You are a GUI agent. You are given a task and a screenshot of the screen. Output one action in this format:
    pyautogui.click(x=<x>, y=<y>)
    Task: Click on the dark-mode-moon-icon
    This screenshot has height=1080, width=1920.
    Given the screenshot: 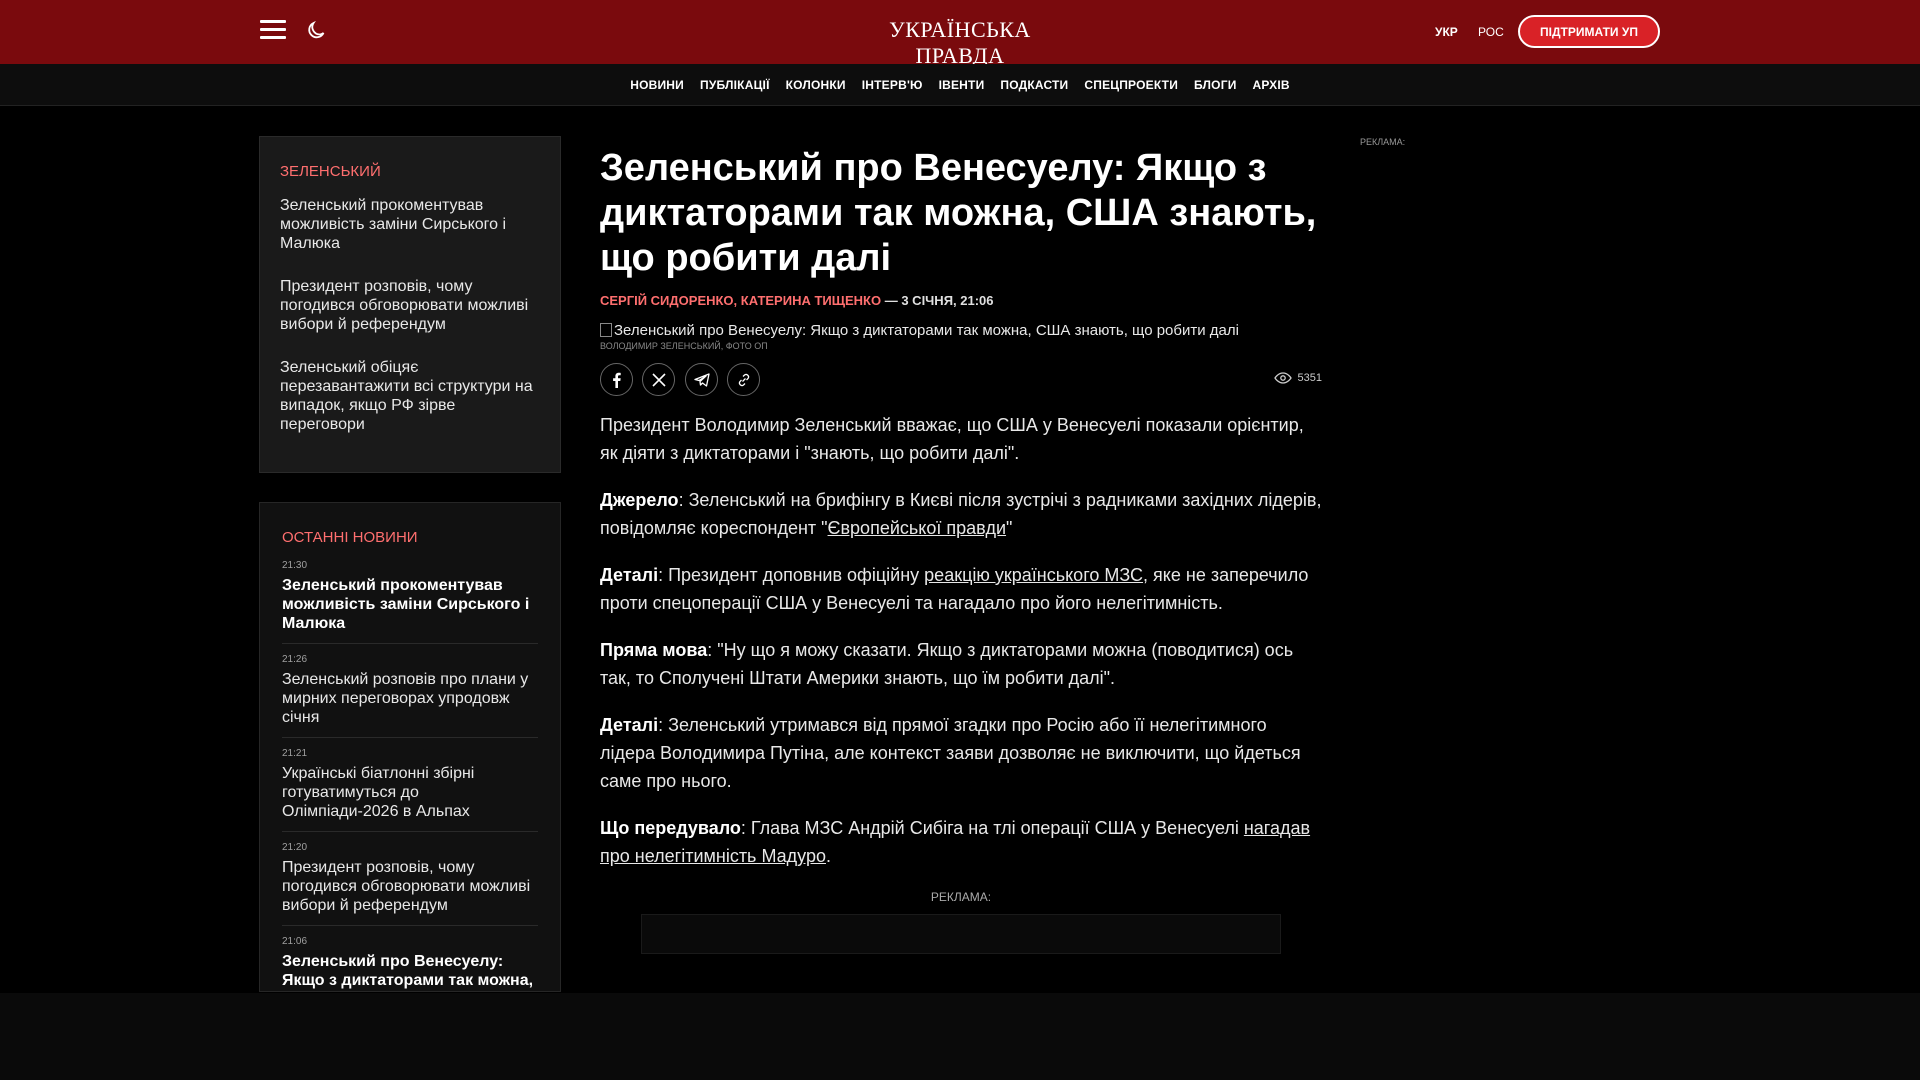 What is the action you would take?
    pyautogui.click(x=317, y=31)
    